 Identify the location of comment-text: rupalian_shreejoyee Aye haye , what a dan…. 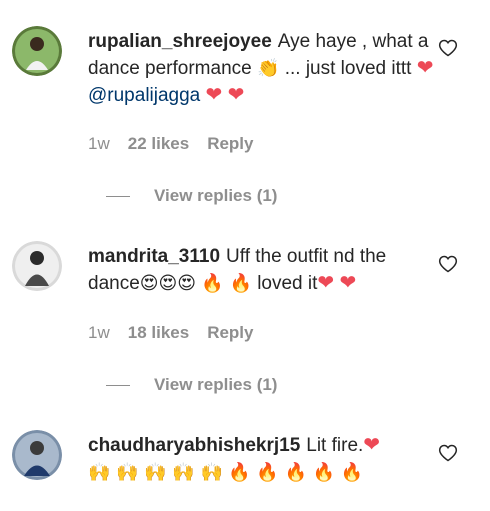
(265, 68).